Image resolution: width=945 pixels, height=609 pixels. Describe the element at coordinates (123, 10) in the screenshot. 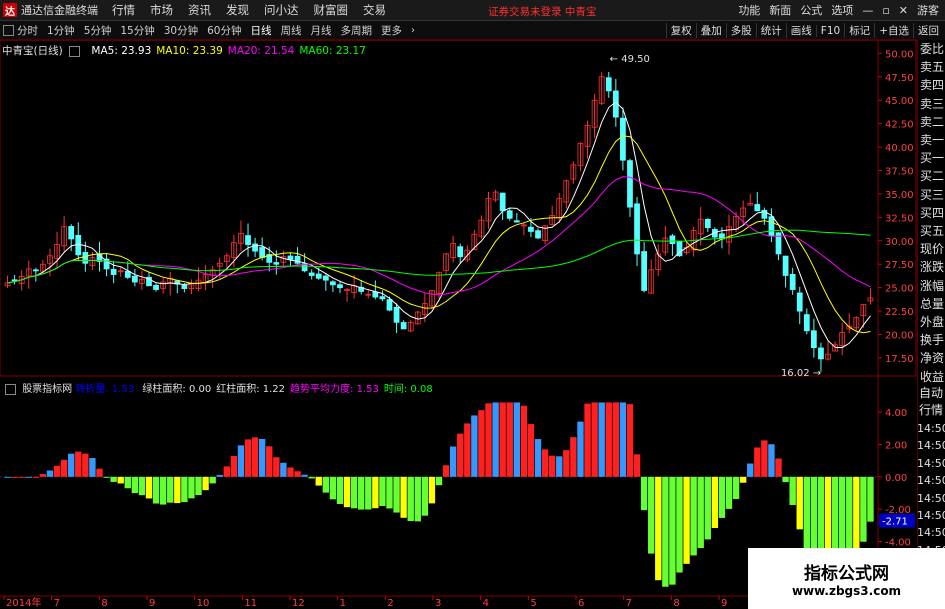

I see `menu-item: 行情` at that location.